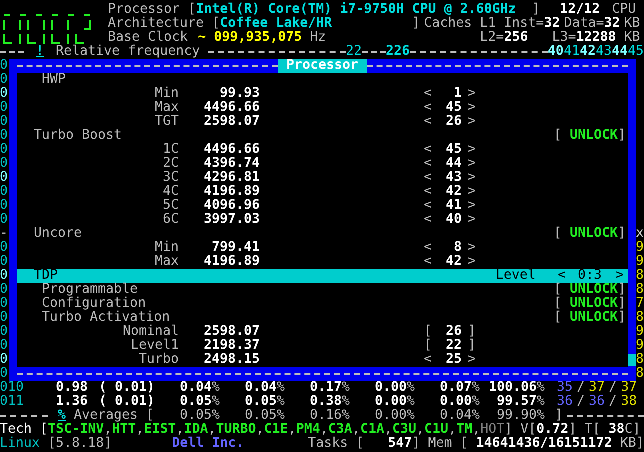  What do you see at coordinates (24, 430) in the screenshot?
I see `tech-label: Tech [` at bounding box center [24, 430].